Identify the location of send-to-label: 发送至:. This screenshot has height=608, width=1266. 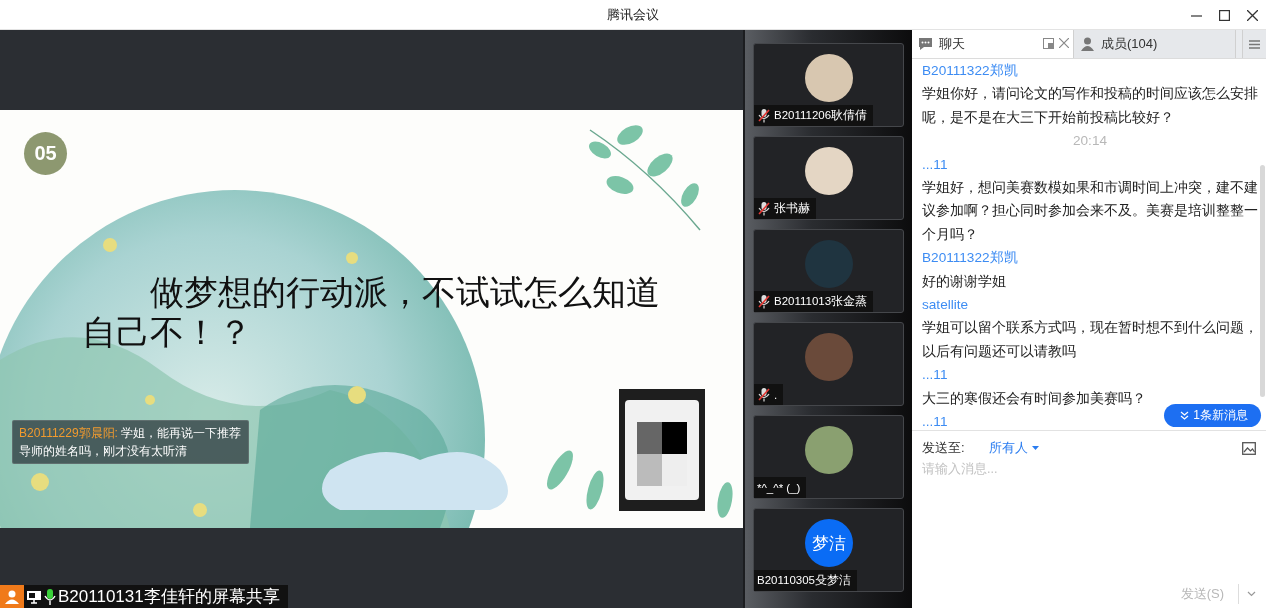
(943, 448).